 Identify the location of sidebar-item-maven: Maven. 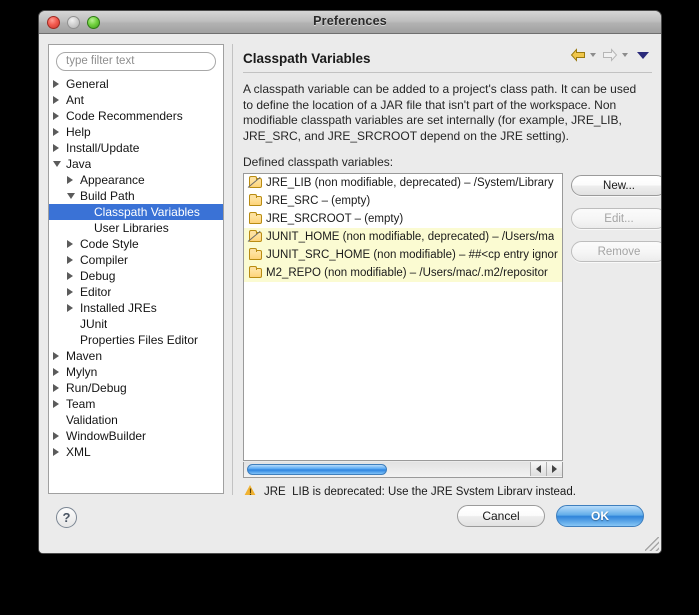
(136, 356).